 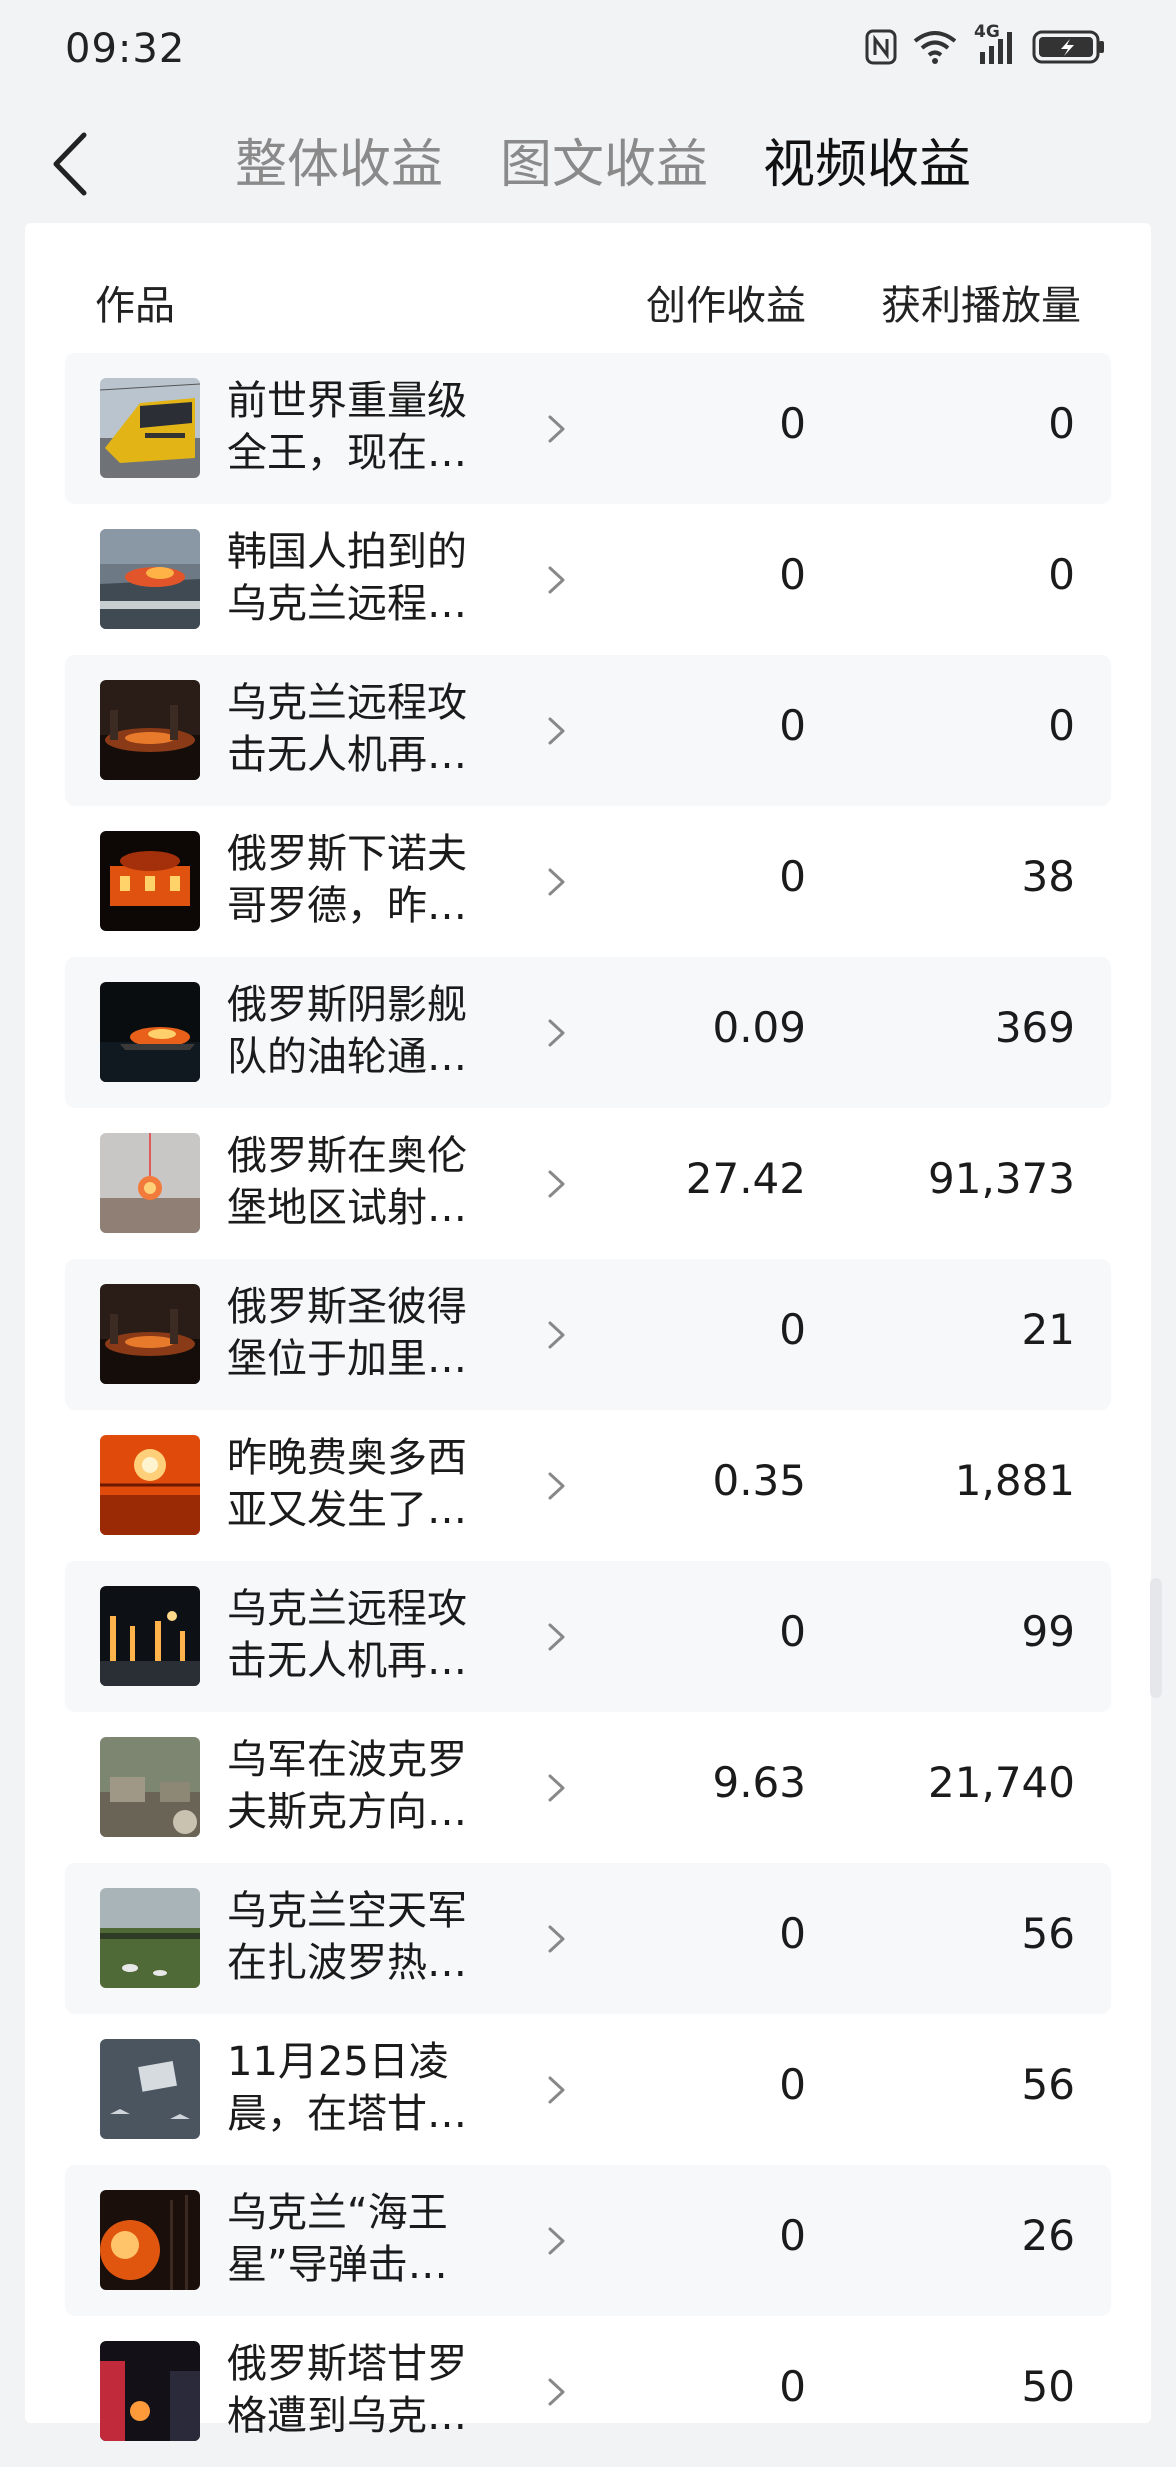 What do you see at coordinates (347, 1005) in the screenshot?
I see `video-title-line: 俄罗斯阴影舰` at bounding box center [347, 1005].